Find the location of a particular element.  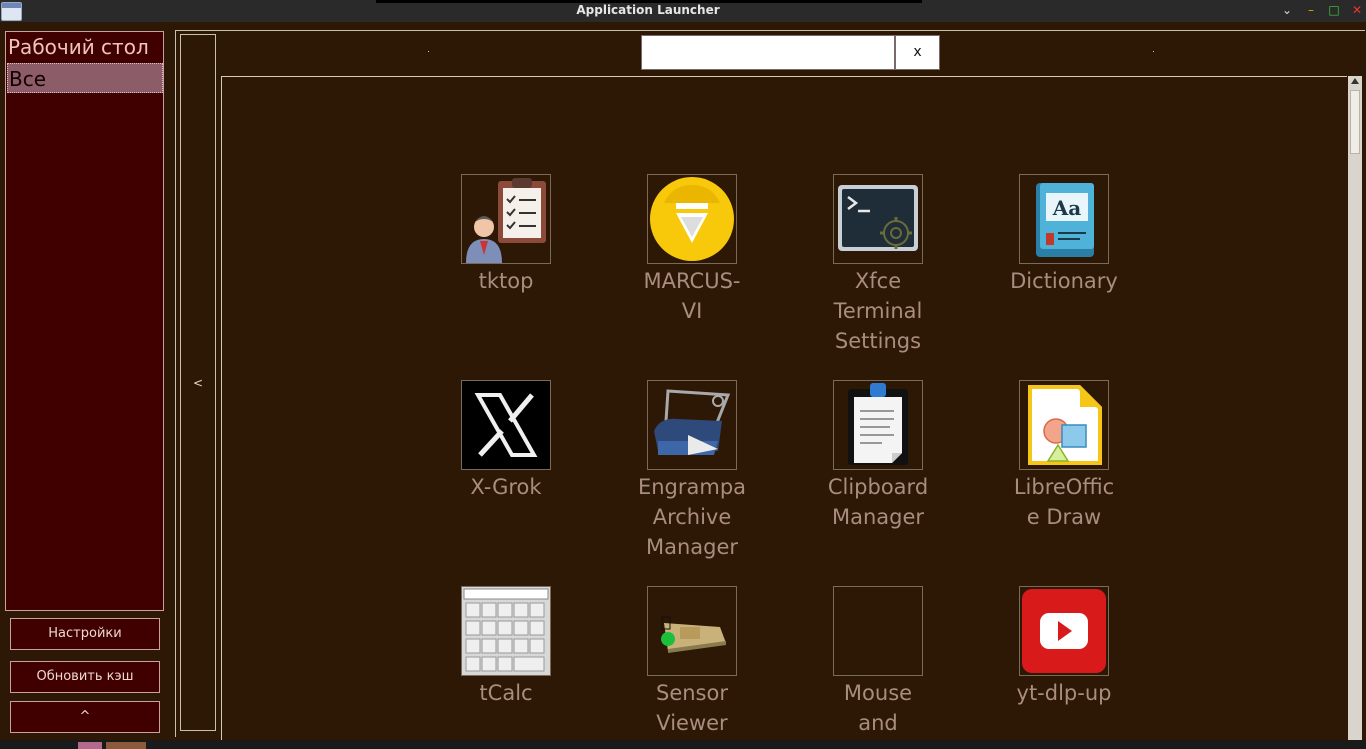

scroll-up-button: ^ is located at coordinates (85, 717).